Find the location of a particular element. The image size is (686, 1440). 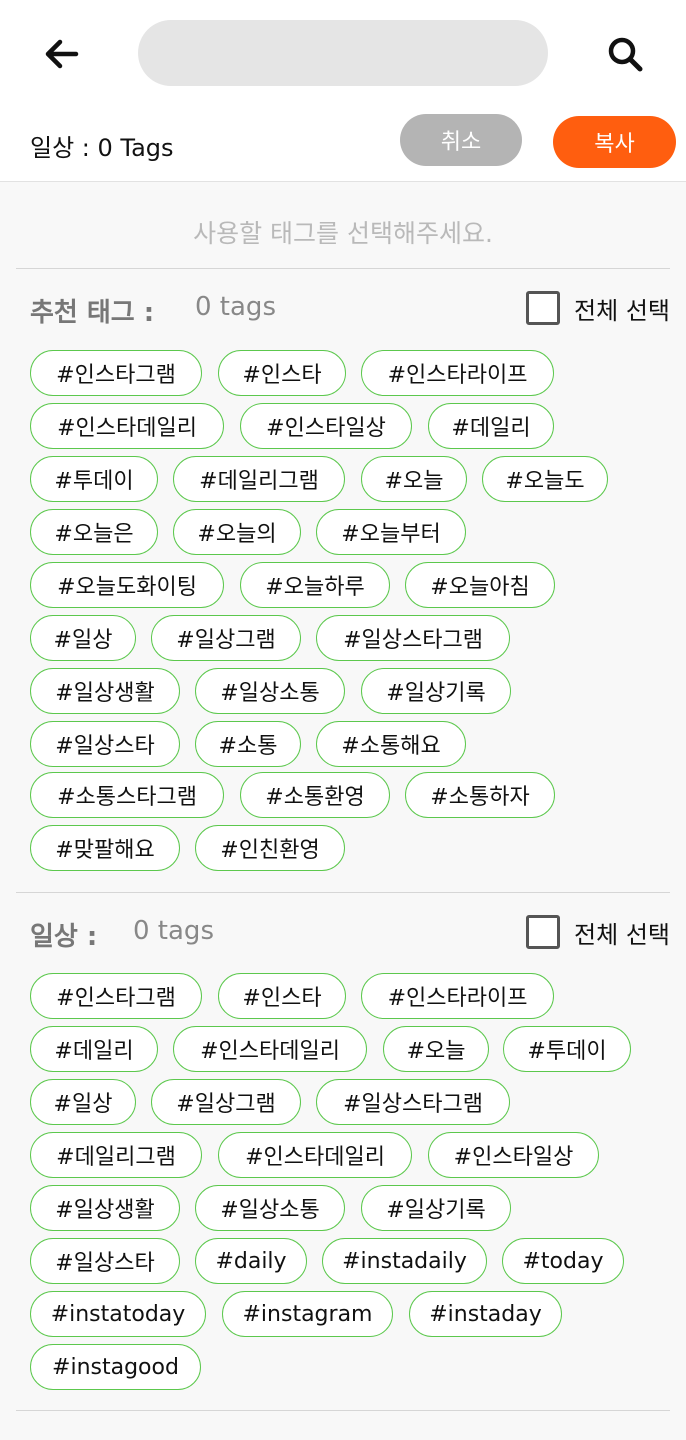

hashtag-chip: #소통해요 is located at coordinates (391, 744).